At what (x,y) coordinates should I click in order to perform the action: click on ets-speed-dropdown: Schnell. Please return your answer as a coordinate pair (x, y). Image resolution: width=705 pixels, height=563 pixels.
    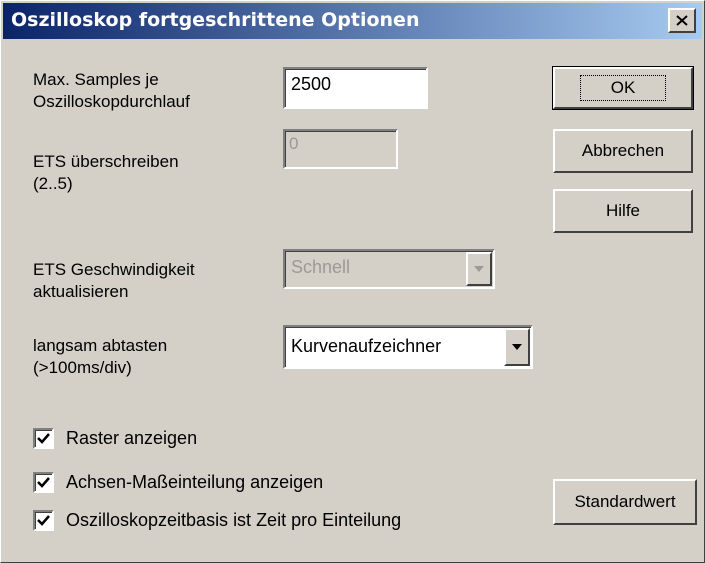
    Looking at the image, I should click on (389, 269).